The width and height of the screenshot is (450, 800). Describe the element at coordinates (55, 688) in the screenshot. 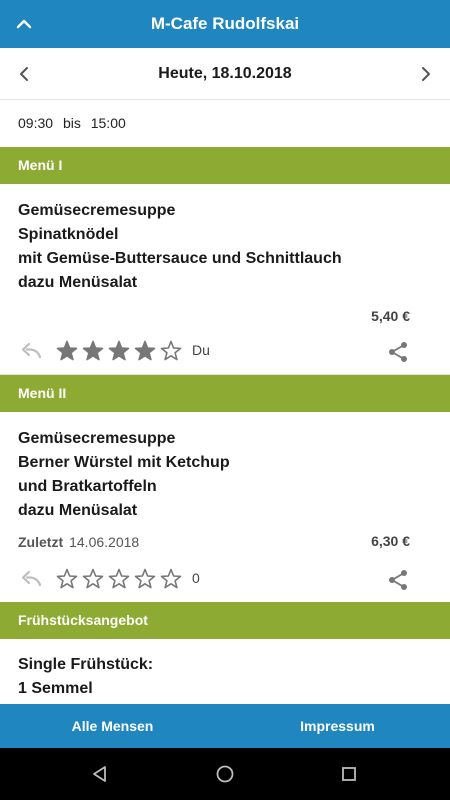

I see `menu-line: 1 Semmel` at that location.